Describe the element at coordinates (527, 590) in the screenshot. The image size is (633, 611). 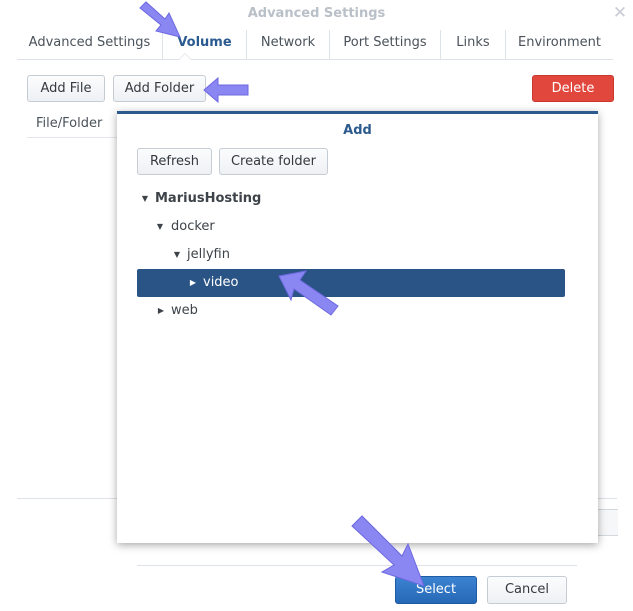
I see `cancel-button: Cancel` at that location.